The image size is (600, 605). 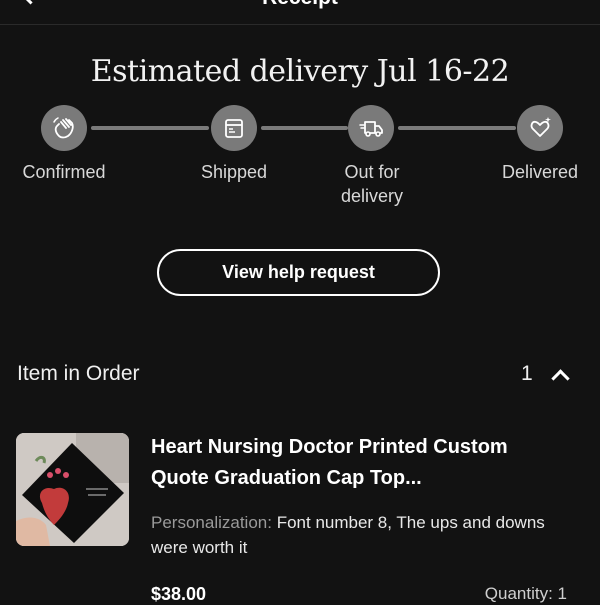 I want to click on step-out-for-delivery-circle, so click(x=371, y=128).